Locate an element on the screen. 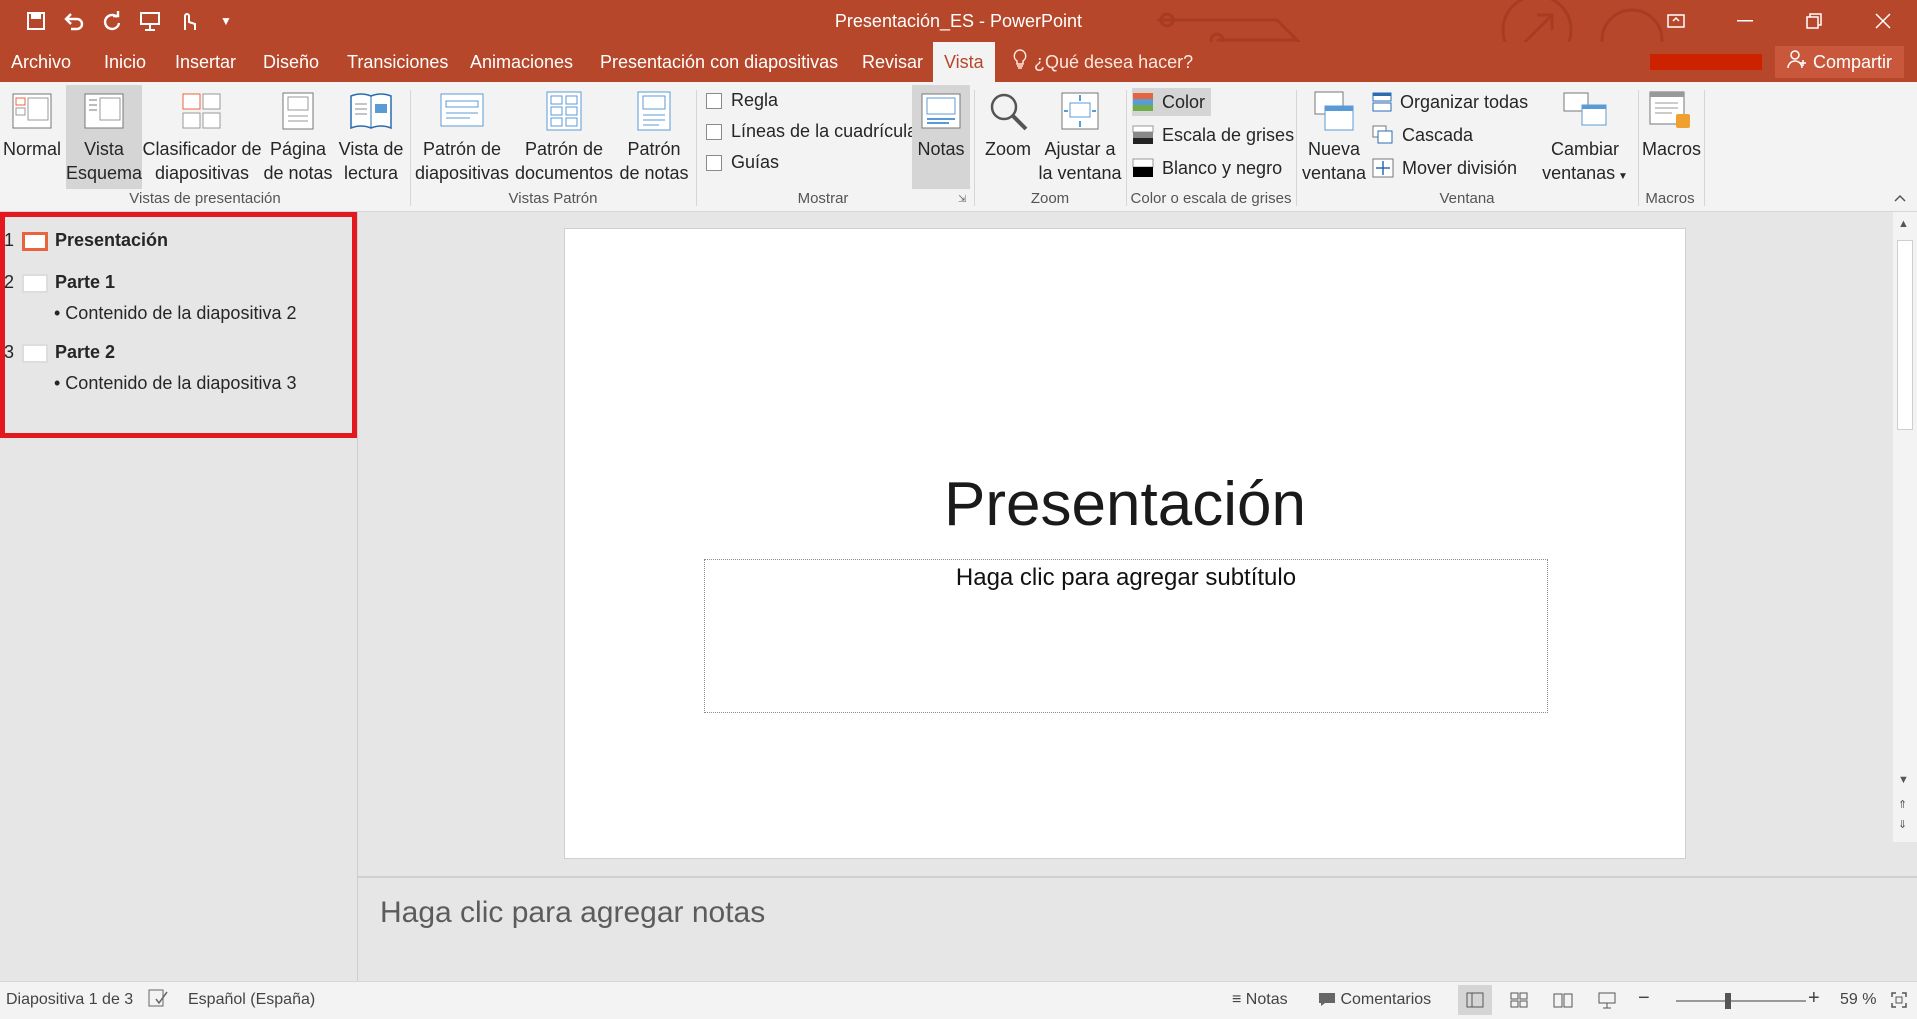 Image resolution: width=1917 pixels, height=1019 pixels. reading-view-status-icon is located at coordinates (1563, 1000).